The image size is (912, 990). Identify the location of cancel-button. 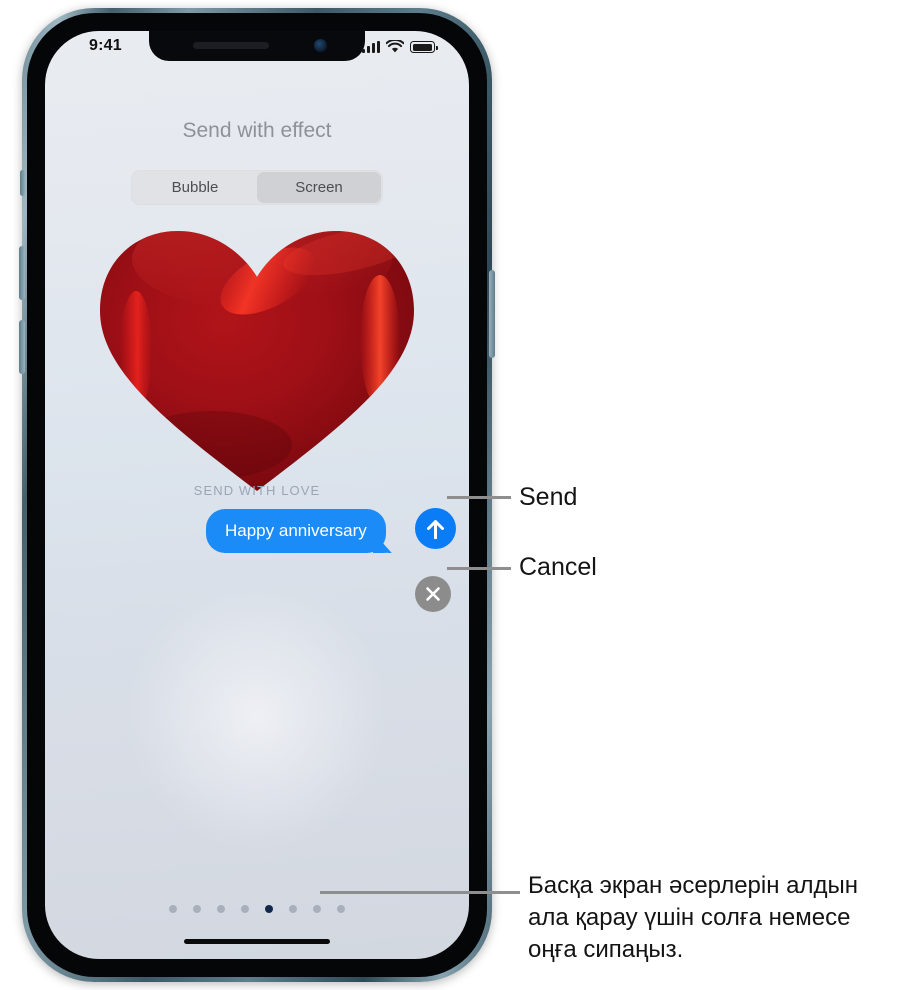
(433, 594).